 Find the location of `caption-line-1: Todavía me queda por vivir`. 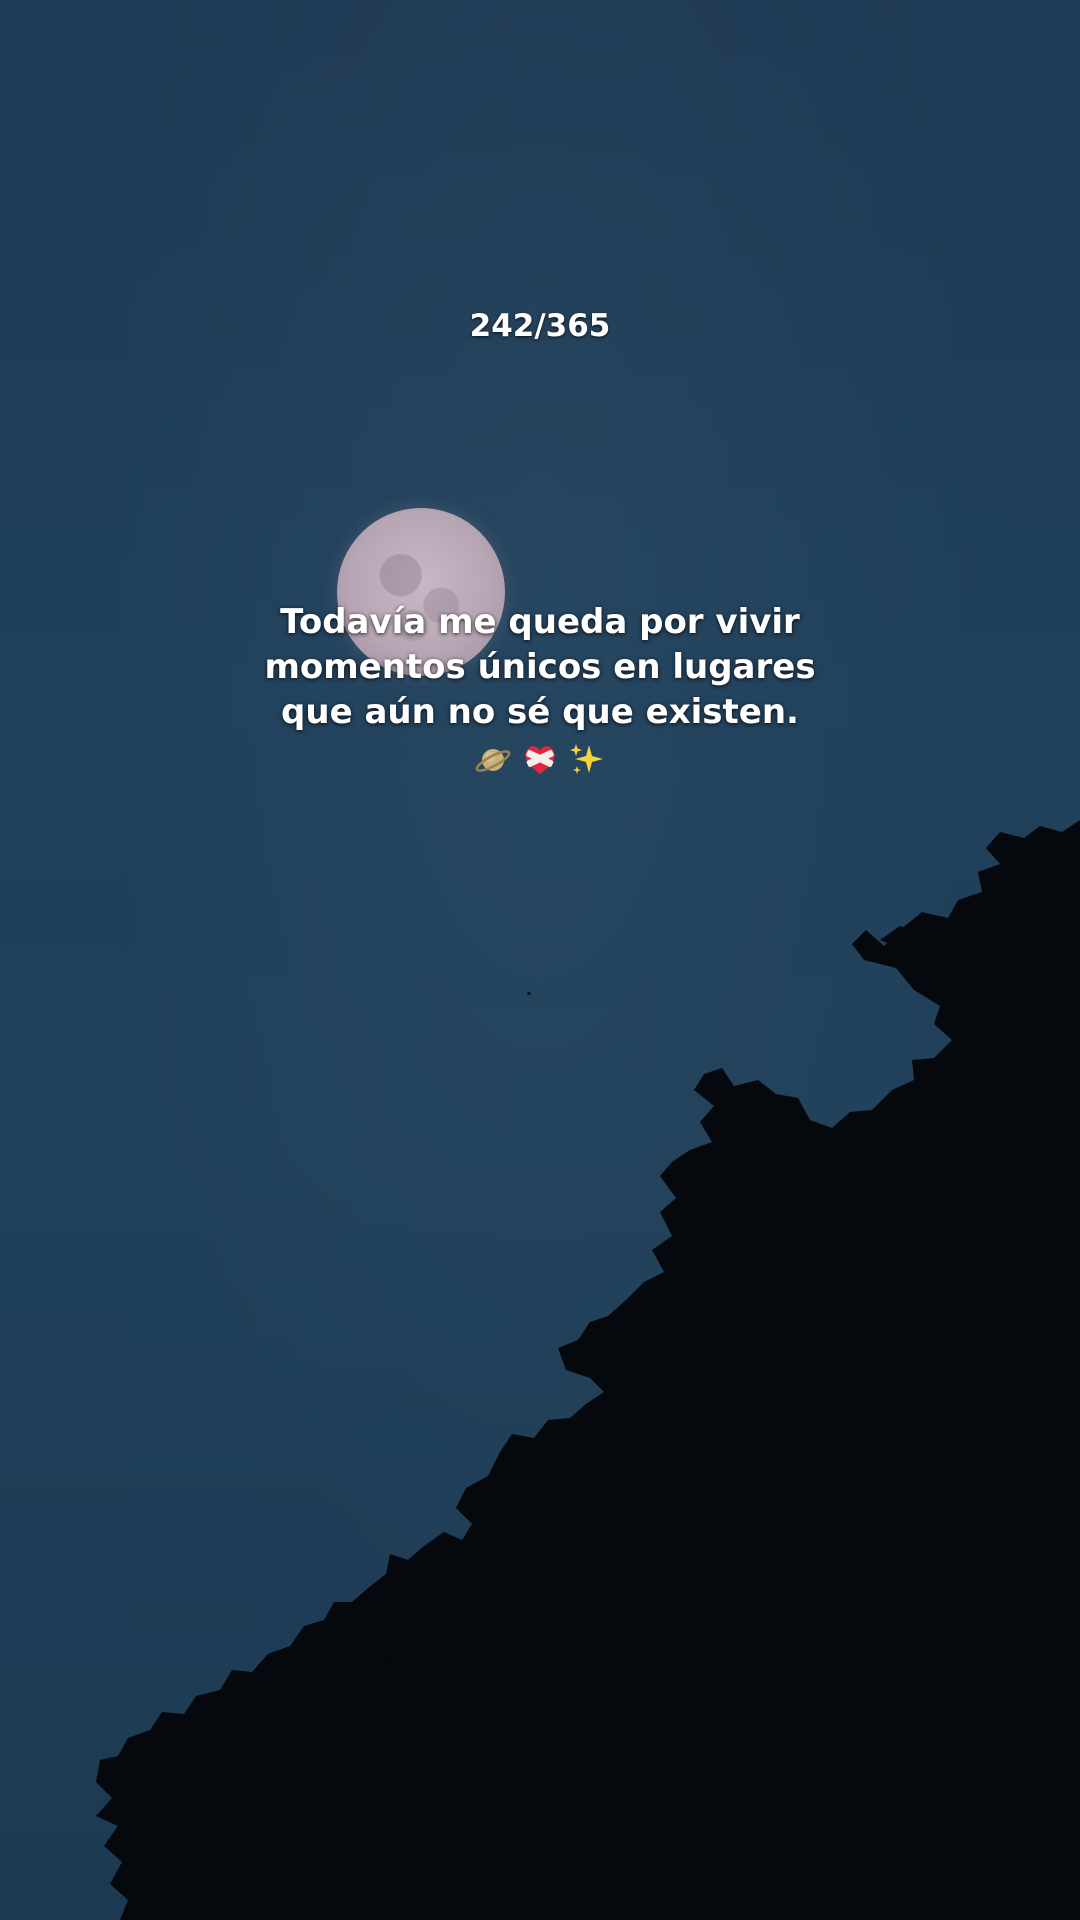

caption-line-1: Todavía me queda por vivir is located at coordinates (540, 622).